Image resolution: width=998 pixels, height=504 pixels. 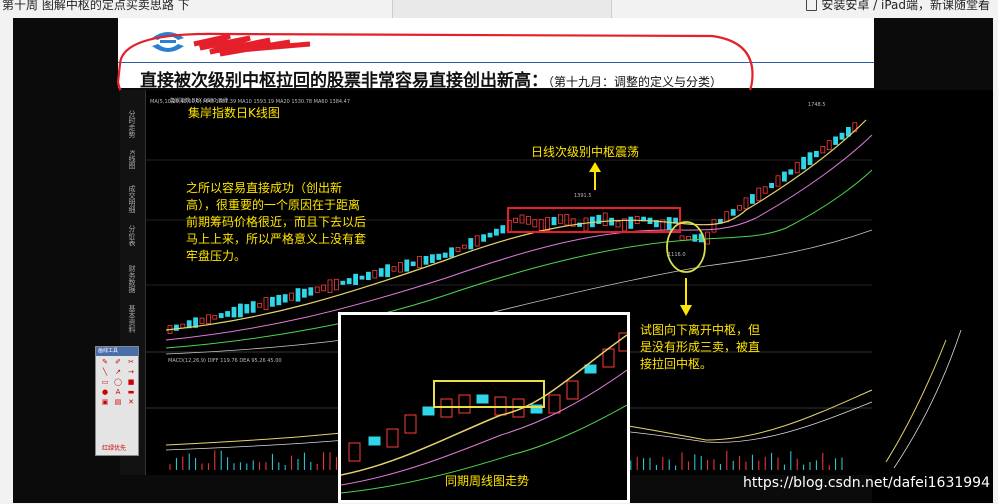 I want to click on text-icon: A, so click(x=118, y=392).